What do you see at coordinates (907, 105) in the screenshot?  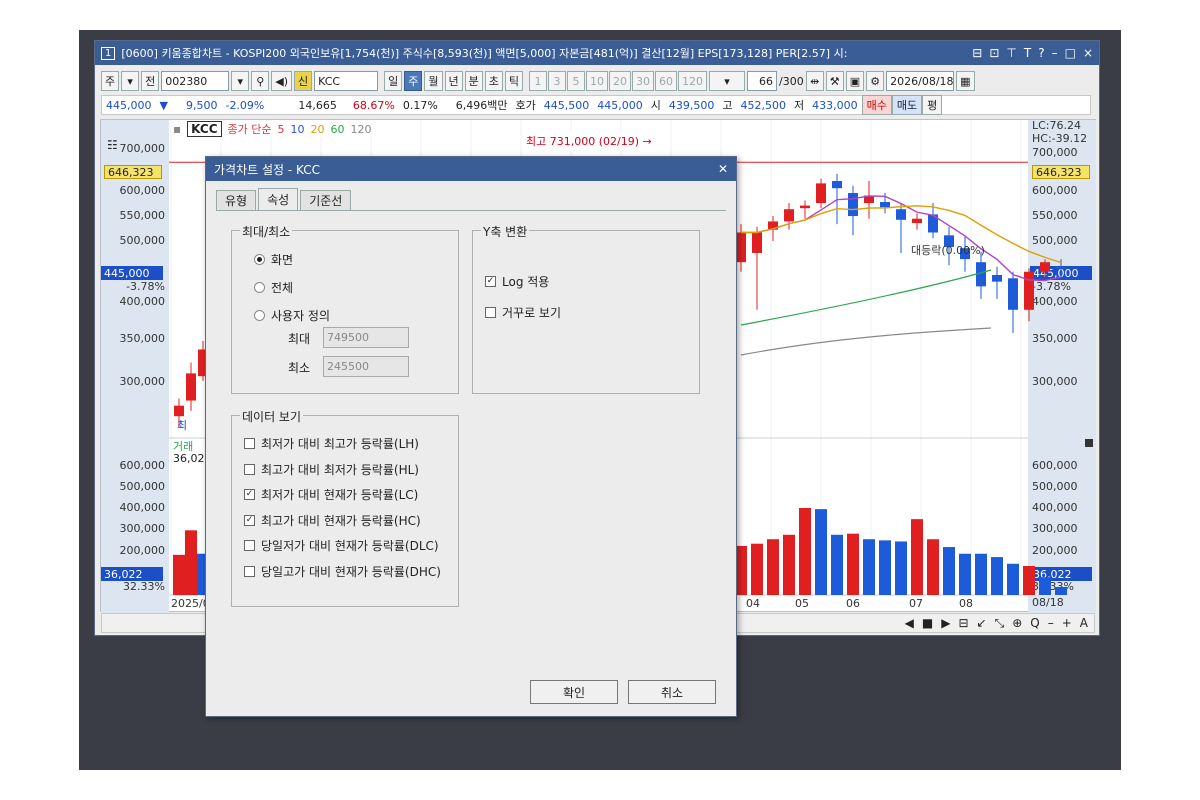 I see `sell-button: 매도` at bounding box center [907, 105].